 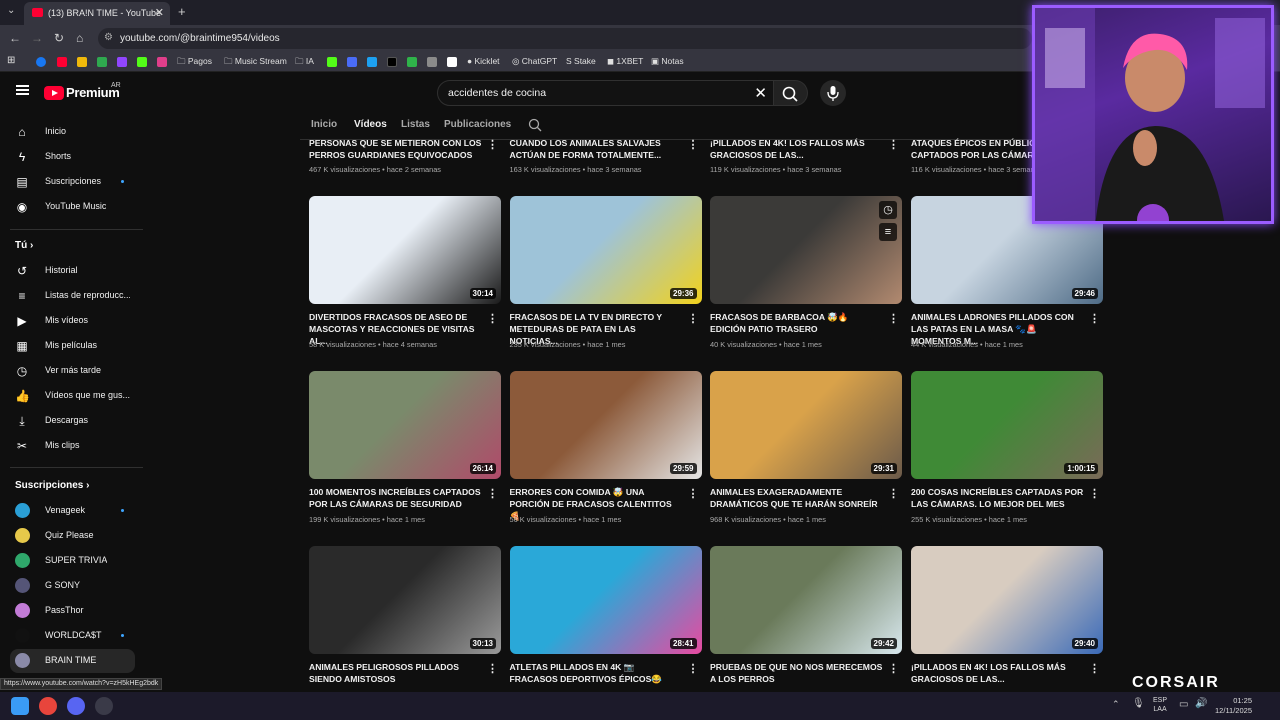 What do you see at coordinates (75, 321) in the screenshot?
I see `sidebar-you-item-3: ▶ Mis vídeos` at bounding box center [75, 321].